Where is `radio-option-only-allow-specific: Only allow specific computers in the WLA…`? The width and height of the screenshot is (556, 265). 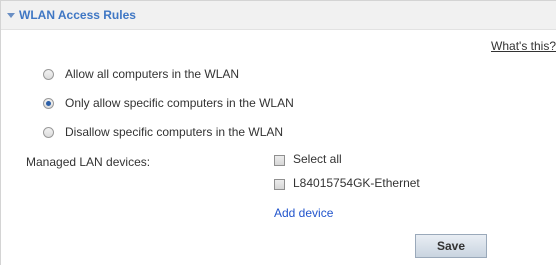
radio-option-only-allow-specific: Only allow specific computers in the WLA… is located at coordinates (168, 103).